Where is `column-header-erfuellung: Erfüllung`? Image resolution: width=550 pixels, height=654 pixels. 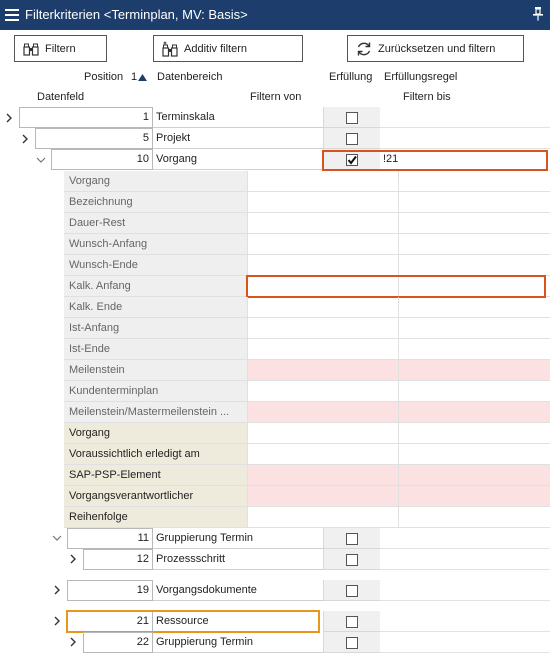 column-header-erfuellung: Erfüllung is located at coordinates (350, 77).